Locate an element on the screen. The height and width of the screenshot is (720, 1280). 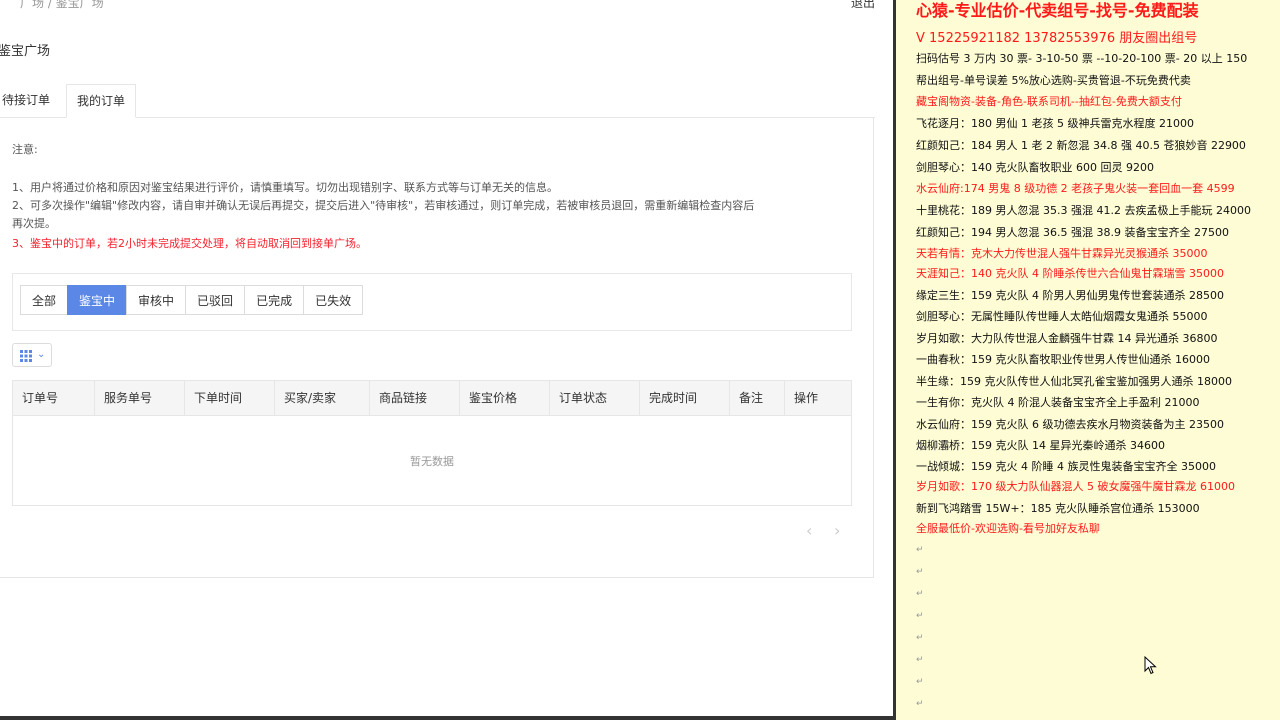
column-header: 备注 is located at coordinates (757, 398).